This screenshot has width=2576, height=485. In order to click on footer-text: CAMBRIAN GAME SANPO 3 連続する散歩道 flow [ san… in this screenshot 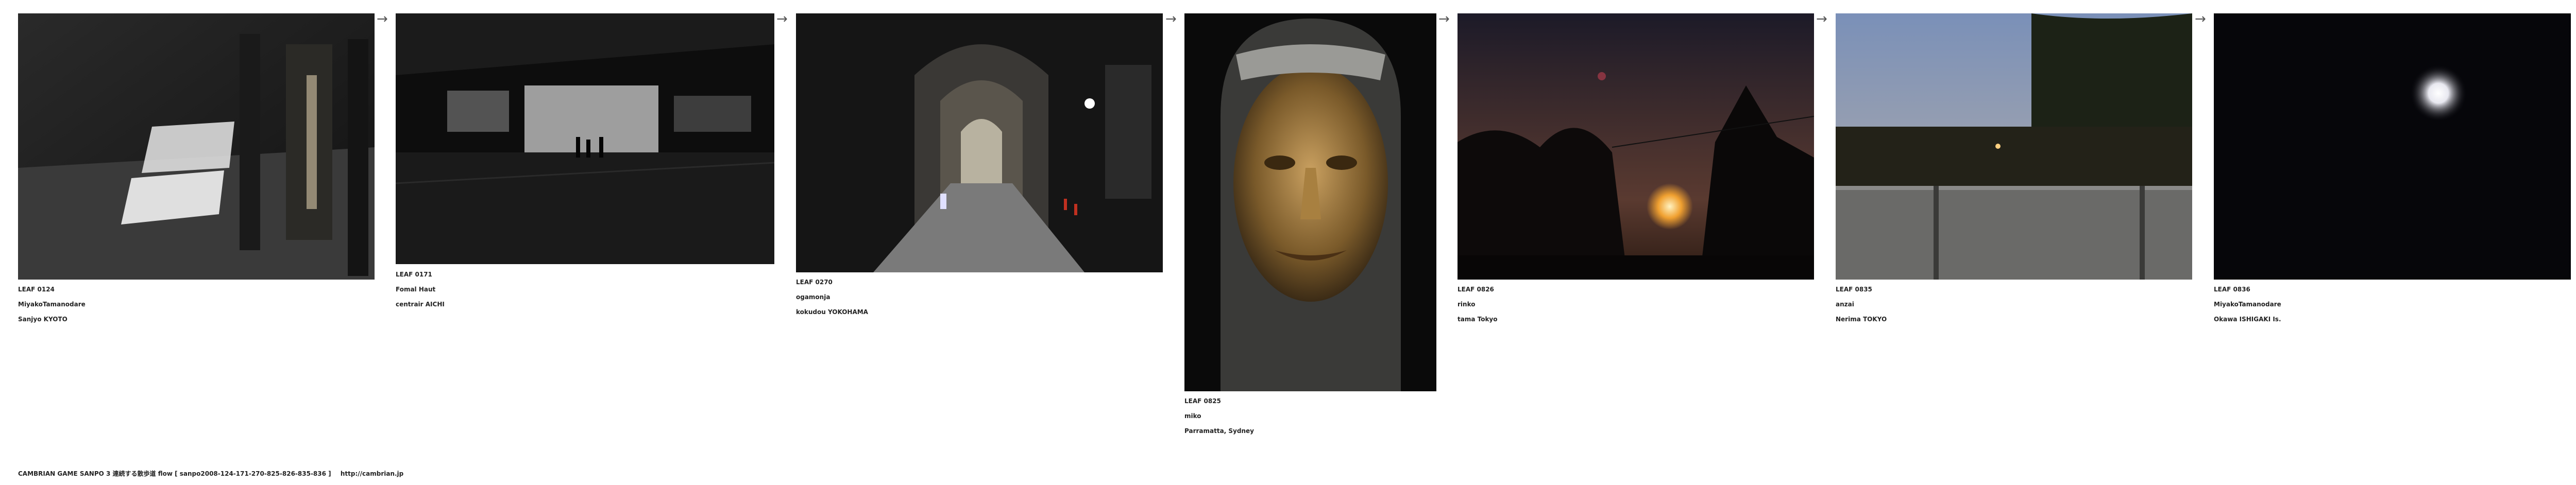, I will do `click(174, 473)`.